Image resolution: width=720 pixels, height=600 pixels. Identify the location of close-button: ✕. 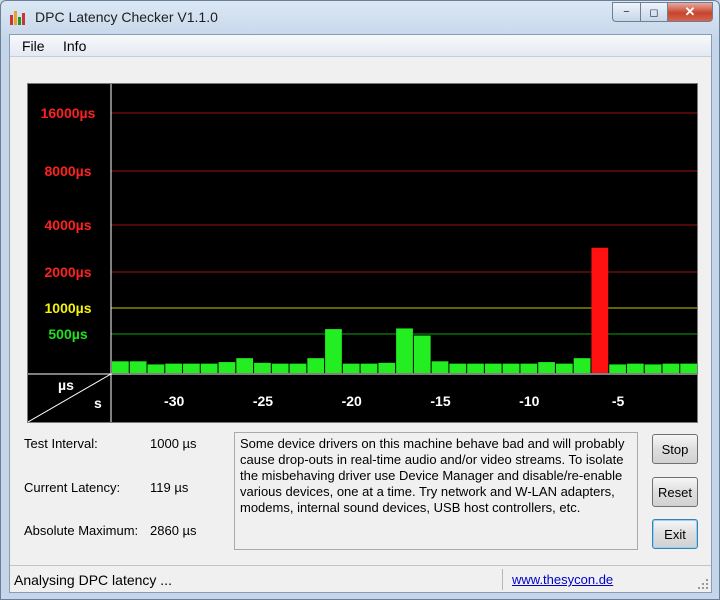
(690, 12).